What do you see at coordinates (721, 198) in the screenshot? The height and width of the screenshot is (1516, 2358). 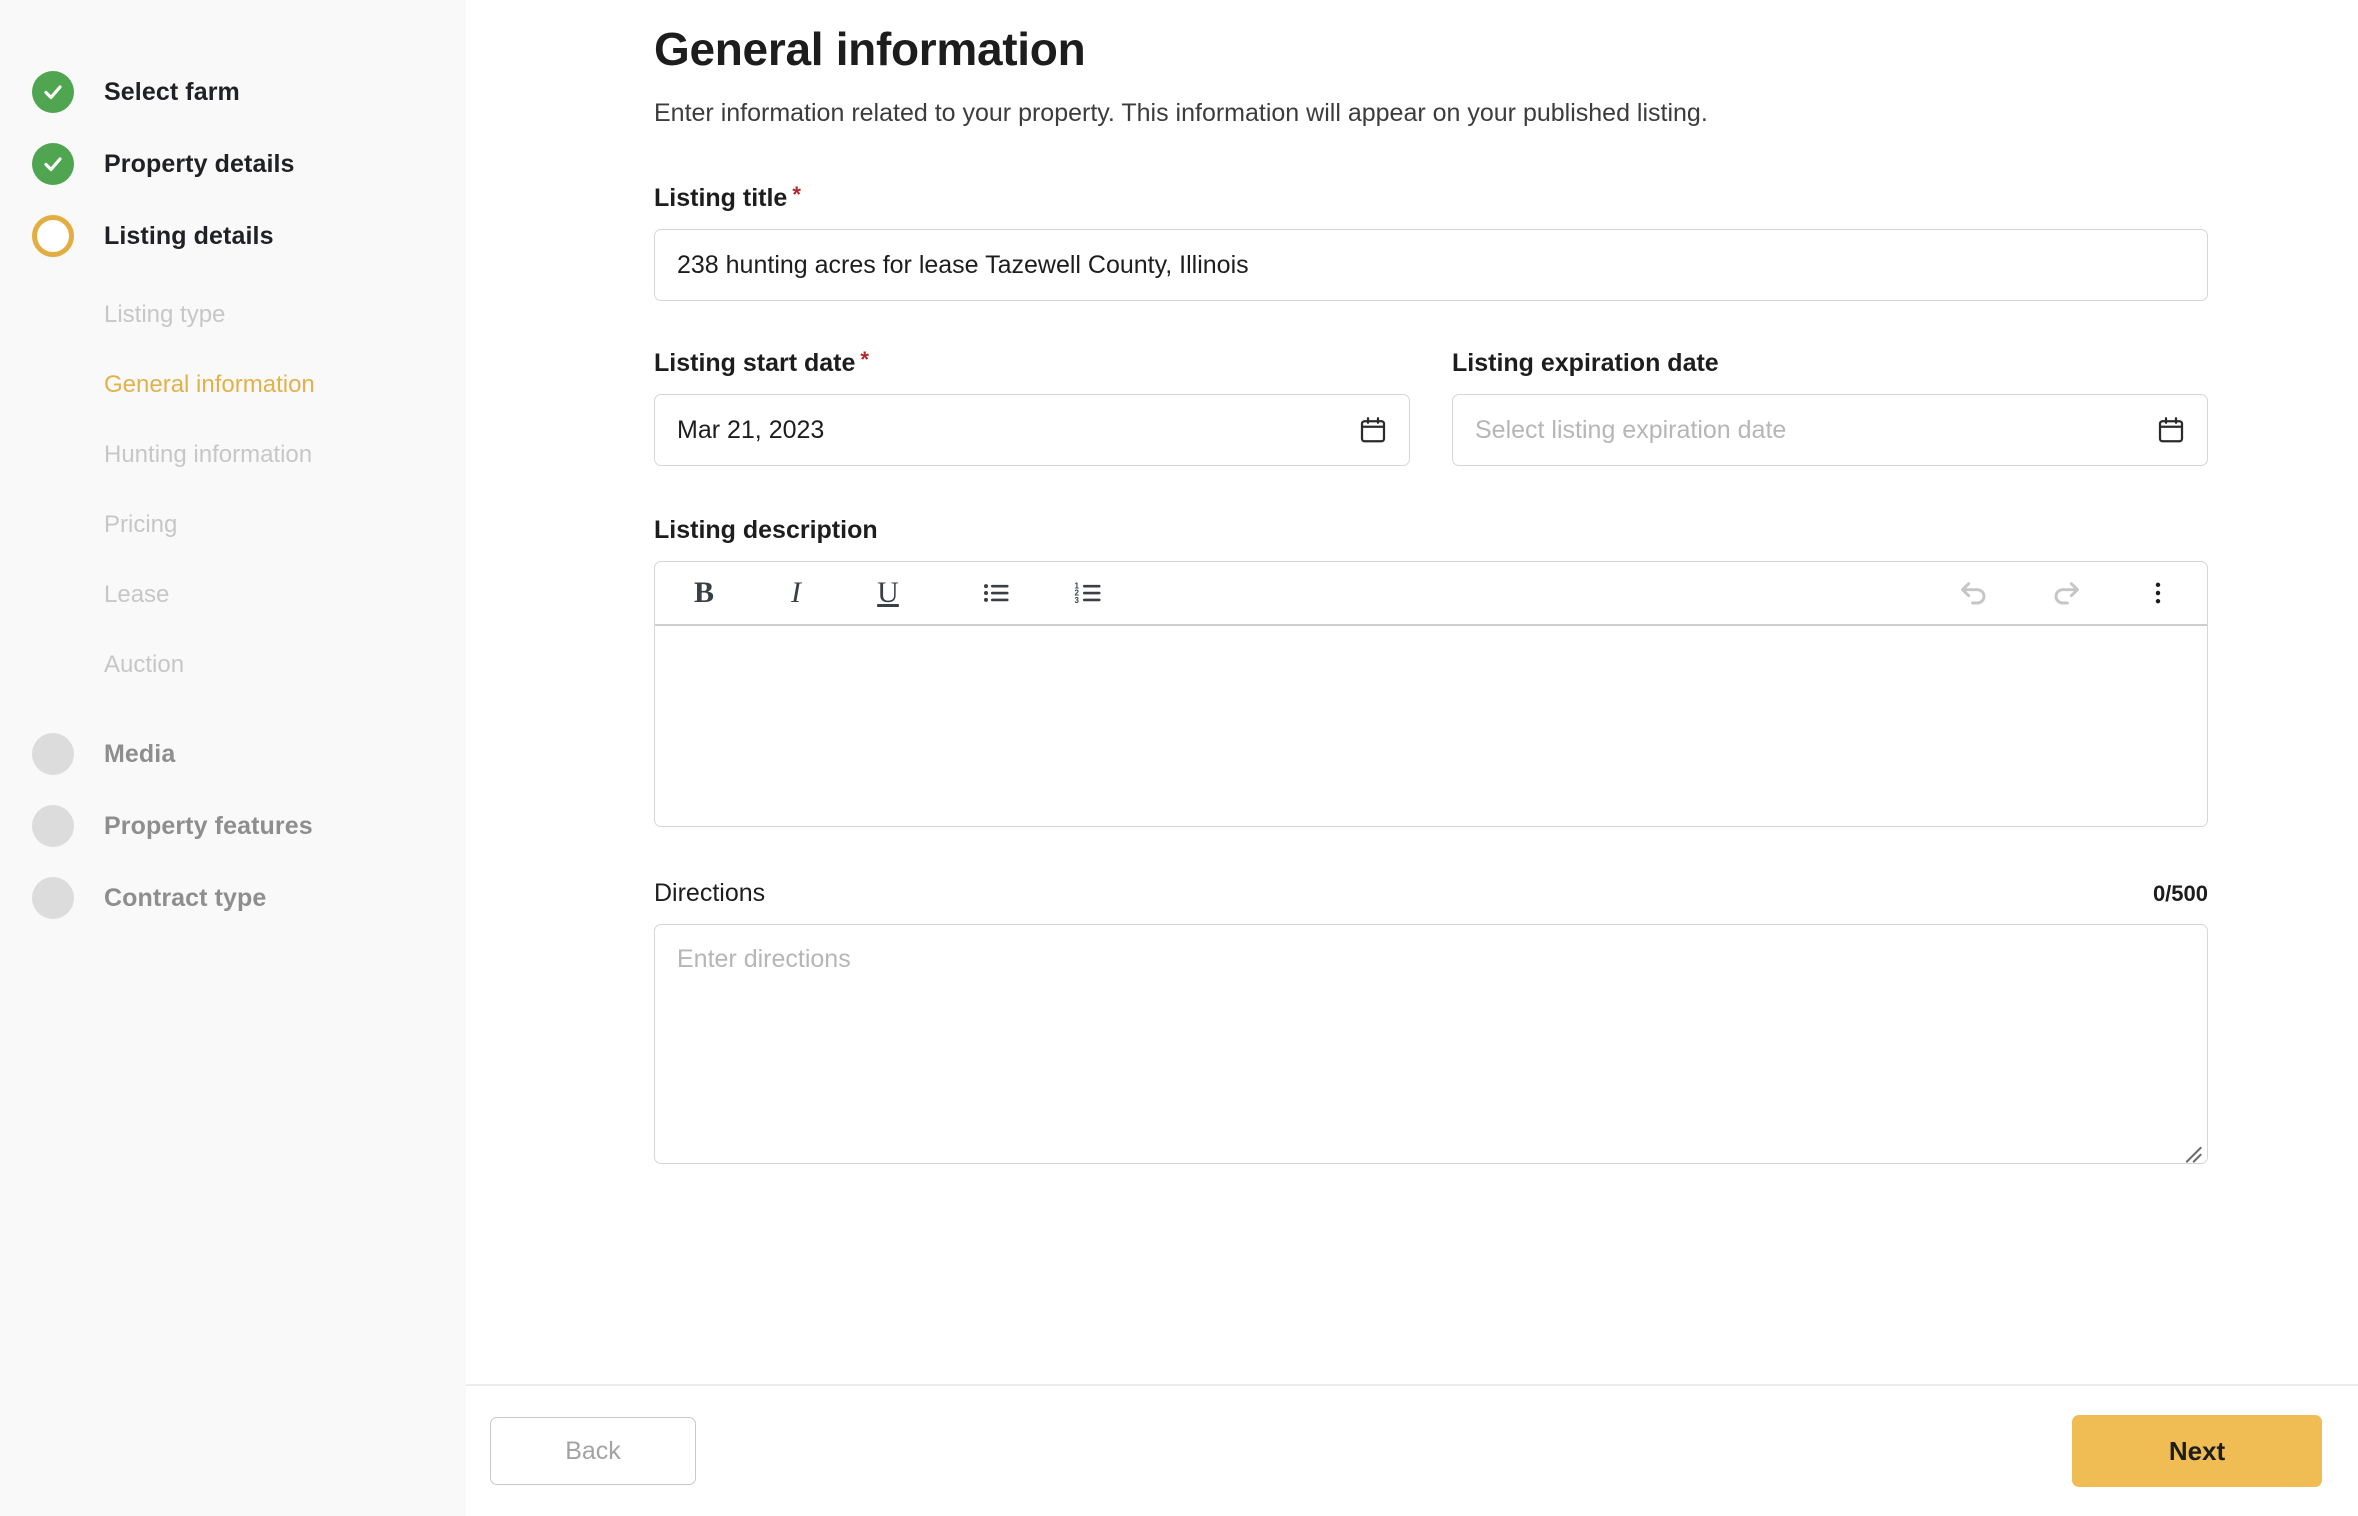 I see `listing-title-label-text: Listing title` at bounding box center [721, 198].